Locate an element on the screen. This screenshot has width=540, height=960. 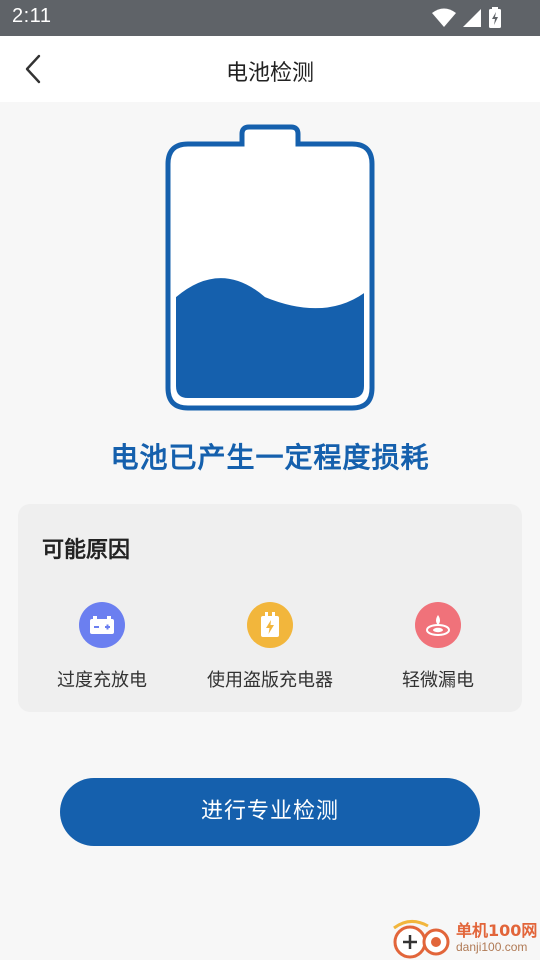
watermark-logo-icon is located at coordinates (421, 939).